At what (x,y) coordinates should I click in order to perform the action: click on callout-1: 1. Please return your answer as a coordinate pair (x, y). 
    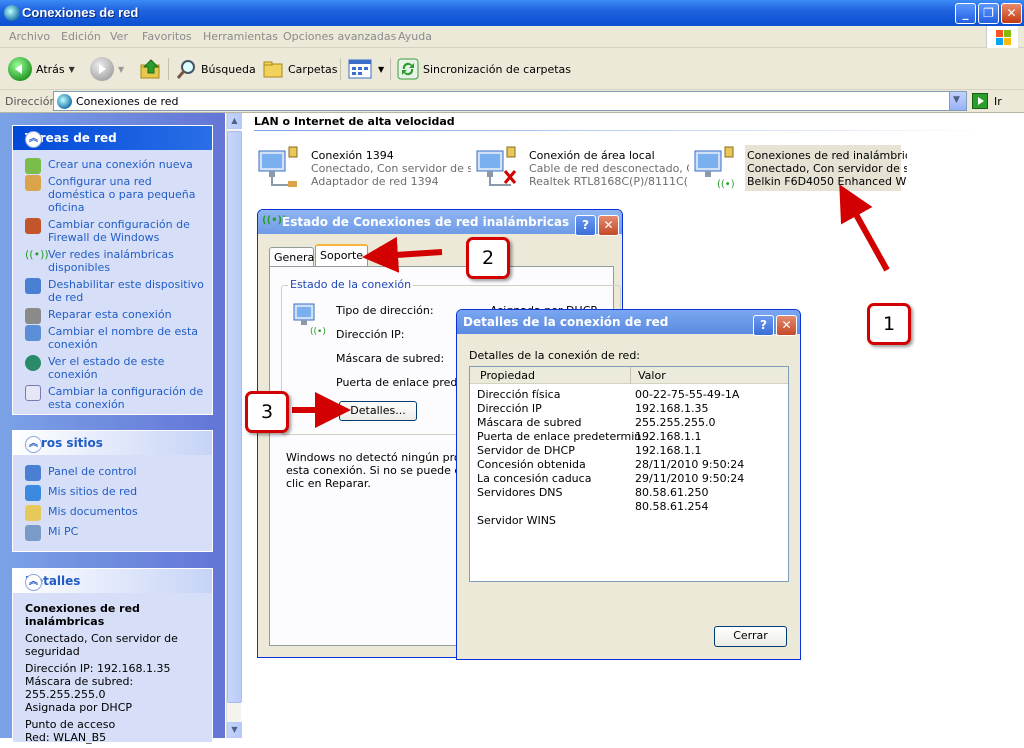
    Looking at the image, I should click on (889, 324).